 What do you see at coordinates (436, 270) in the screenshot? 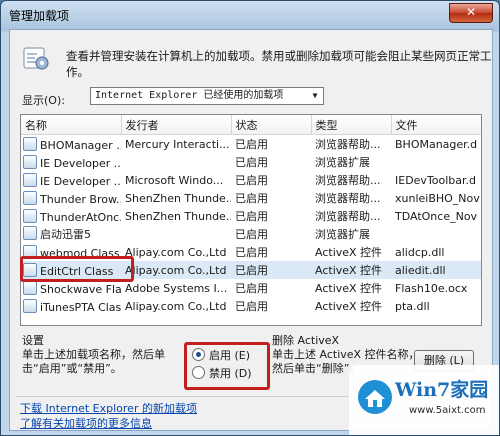
I see `cell-file: aliedit.dll` at bounding box center [436, 270].